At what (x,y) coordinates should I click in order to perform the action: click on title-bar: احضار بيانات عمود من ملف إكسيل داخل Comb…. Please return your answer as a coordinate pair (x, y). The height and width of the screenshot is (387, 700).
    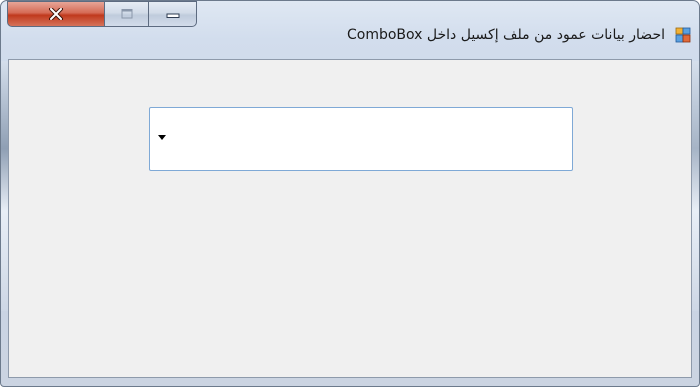
    Looking at the image, I should click on (350, 26).